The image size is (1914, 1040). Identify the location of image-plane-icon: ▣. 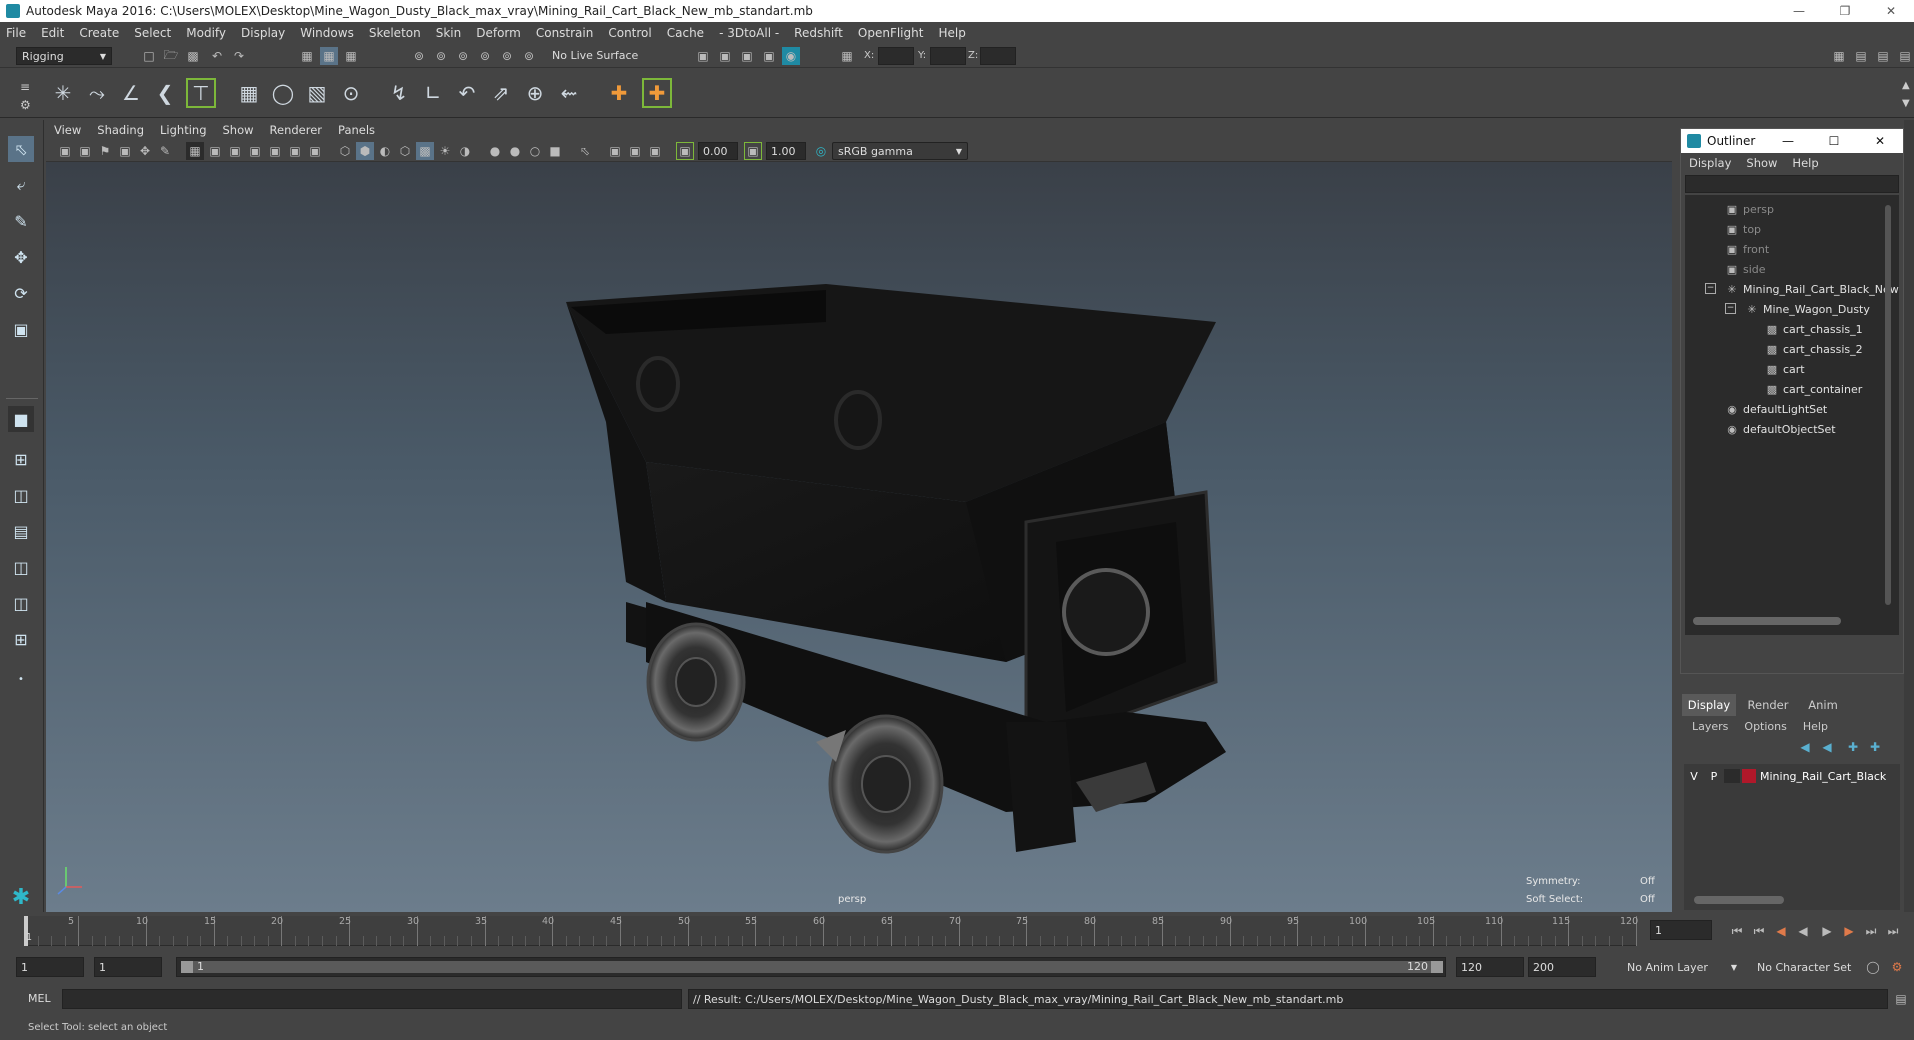
(125, 151).